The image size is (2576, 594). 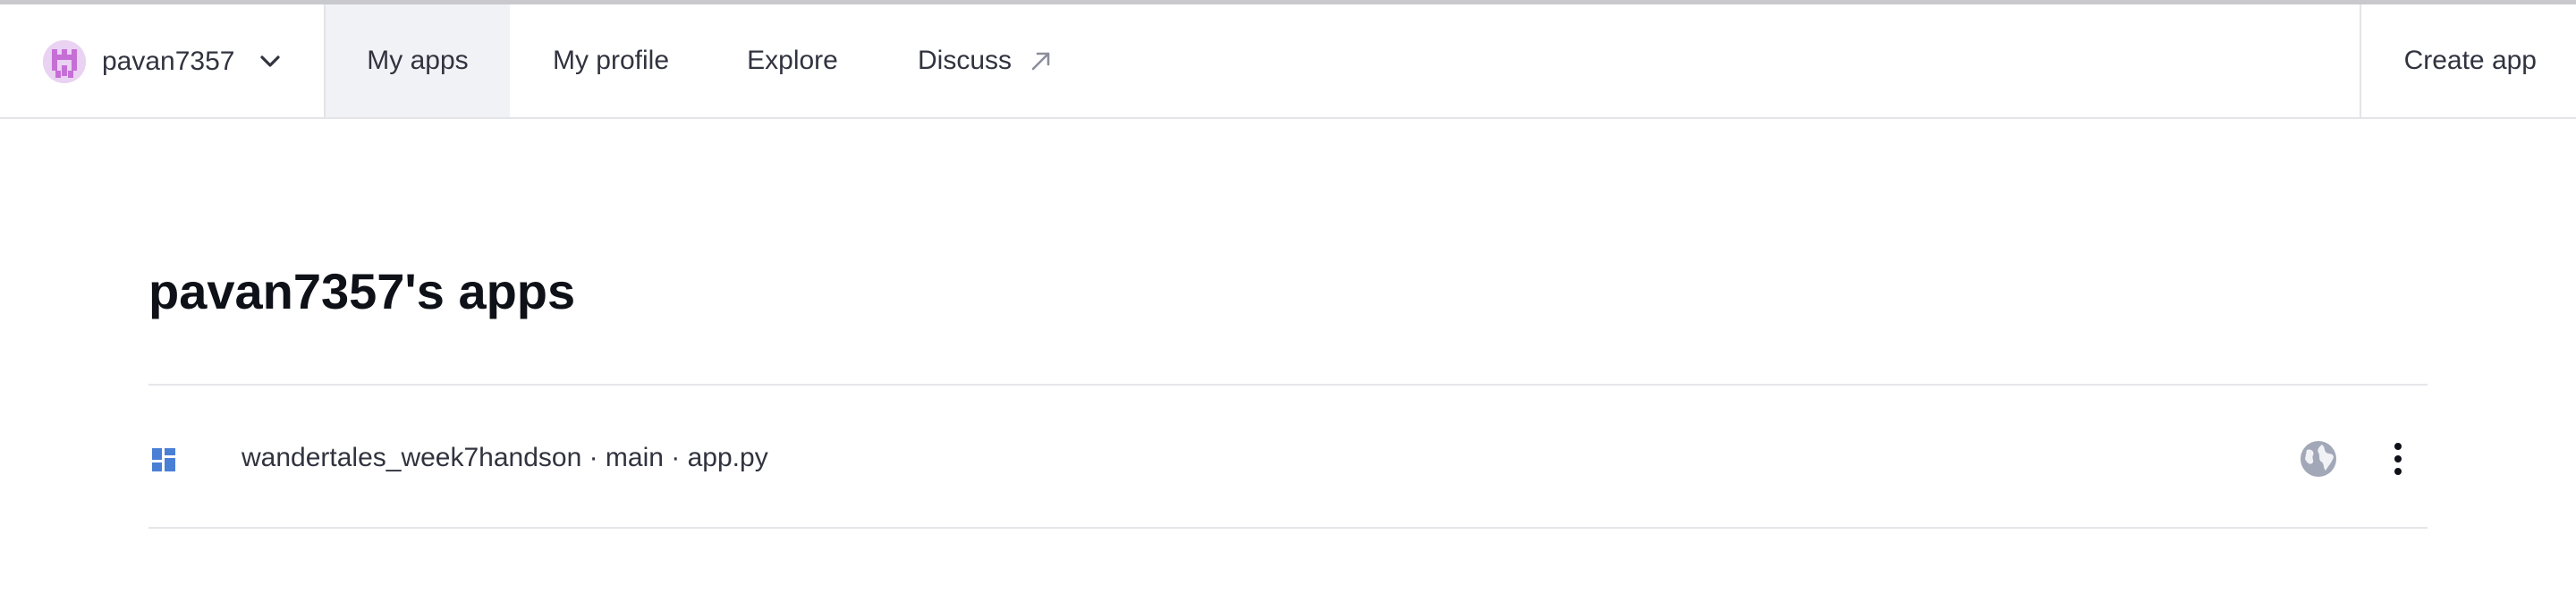 I want to click on tab-explore: Explore, so click(x=792, y=61).